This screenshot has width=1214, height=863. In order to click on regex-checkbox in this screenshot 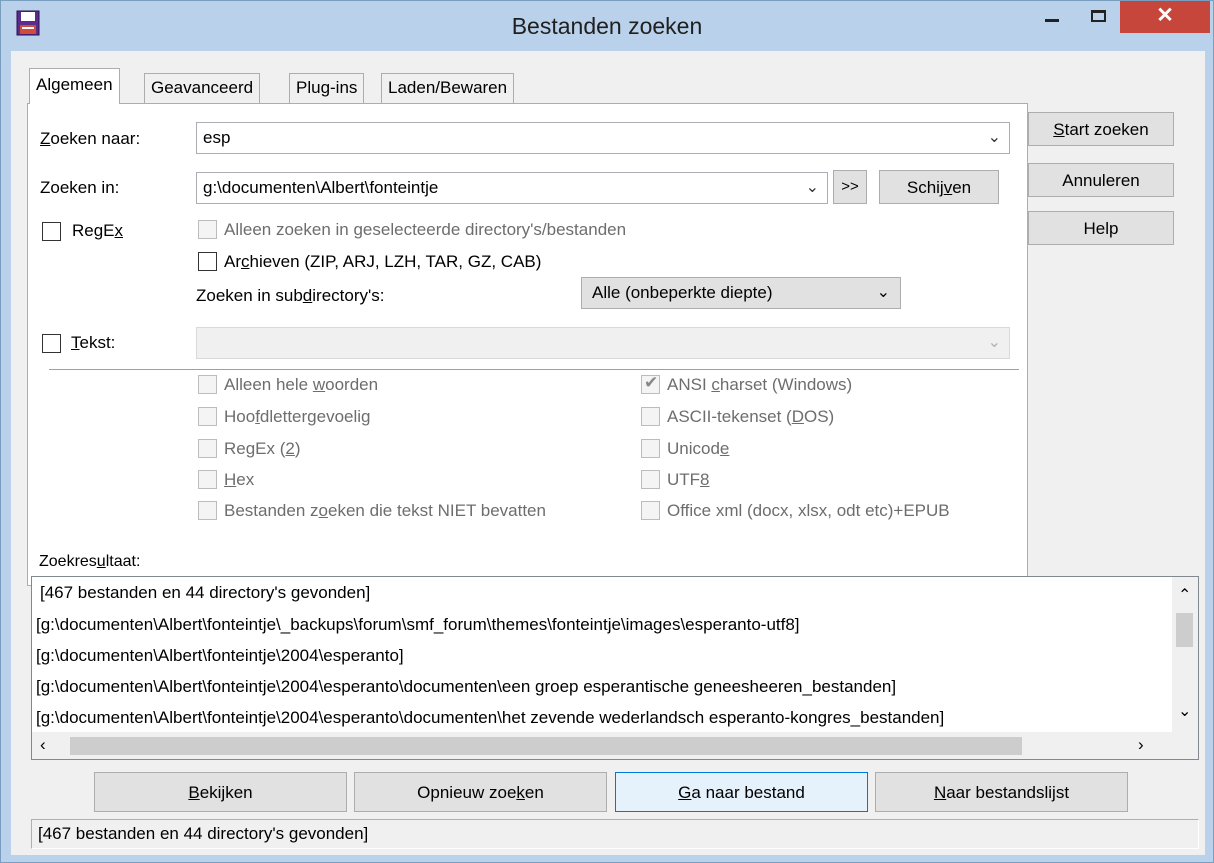, I will do `click(51, 231)`.